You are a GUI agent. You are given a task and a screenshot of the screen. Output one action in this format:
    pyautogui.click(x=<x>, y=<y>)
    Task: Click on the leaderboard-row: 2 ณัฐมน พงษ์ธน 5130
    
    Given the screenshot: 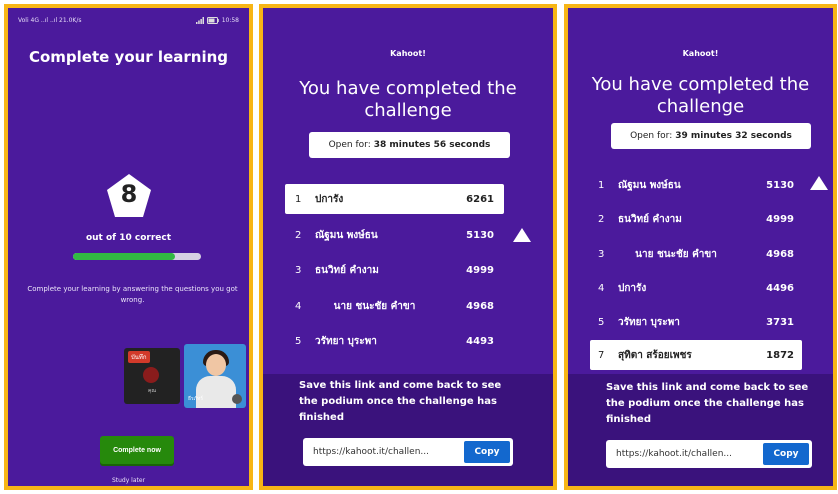 What is the action you would take?
    pyautogui.click(x=394, y=235)
    